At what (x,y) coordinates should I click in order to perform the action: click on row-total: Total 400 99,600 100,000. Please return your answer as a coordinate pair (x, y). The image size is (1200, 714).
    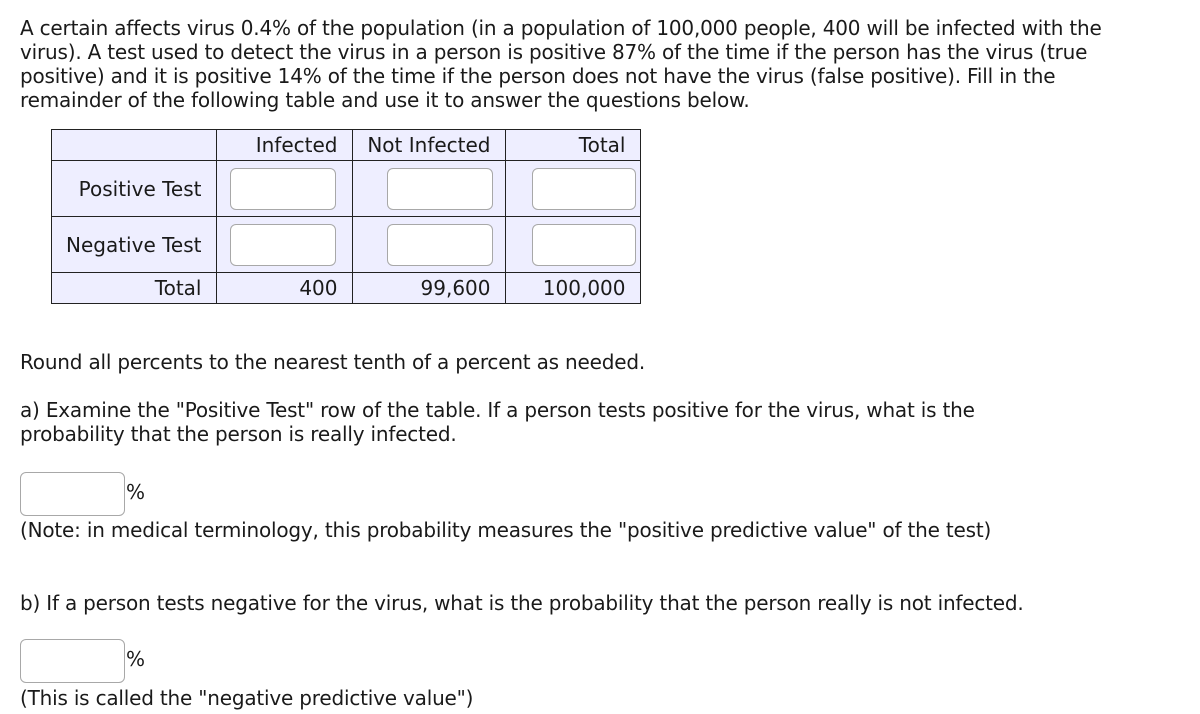
    Looking at the image, I should click on (346, 288).